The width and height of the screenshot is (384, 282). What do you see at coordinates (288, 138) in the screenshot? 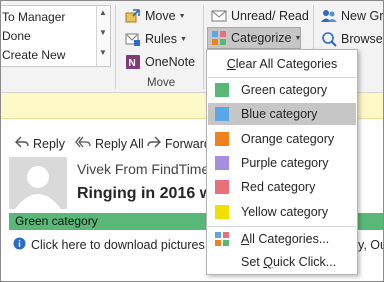
I see `category-label: Orange category` at bounding box center [288, 138].